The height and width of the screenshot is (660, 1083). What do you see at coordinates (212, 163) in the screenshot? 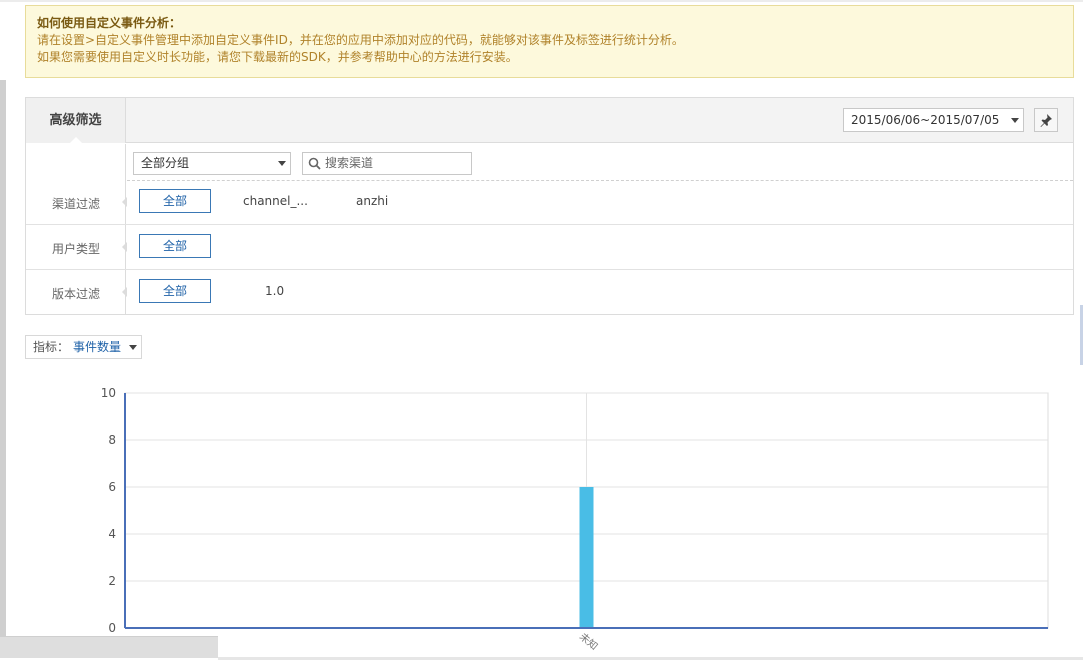
I see `group-select: 全部分组` at bounding box center [212, 163].